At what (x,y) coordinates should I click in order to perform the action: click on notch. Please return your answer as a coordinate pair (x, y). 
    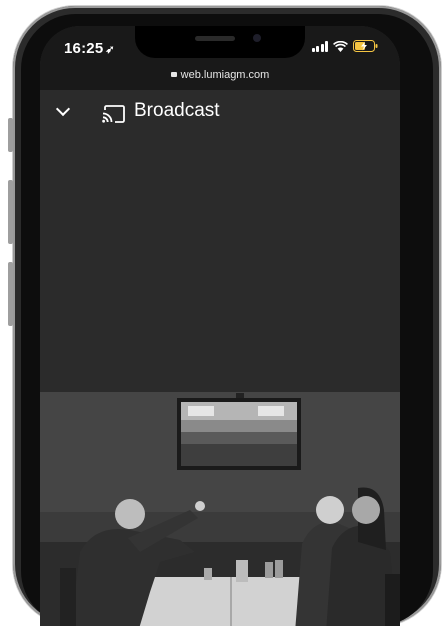
    Looking at the image, I should click on (220, 42).